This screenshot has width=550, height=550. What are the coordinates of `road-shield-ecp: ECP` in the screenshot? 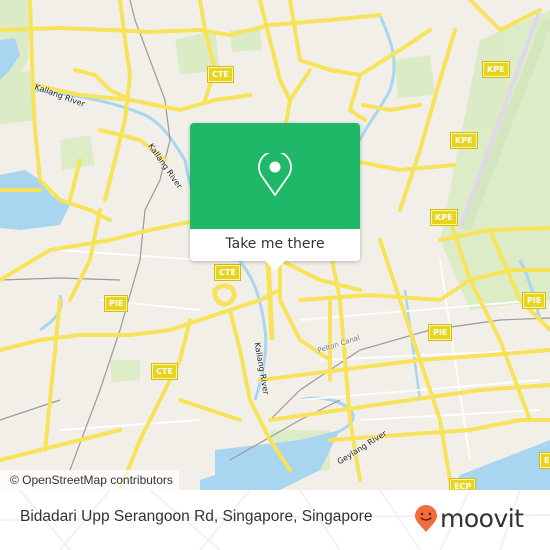 It's located at (462, 484).